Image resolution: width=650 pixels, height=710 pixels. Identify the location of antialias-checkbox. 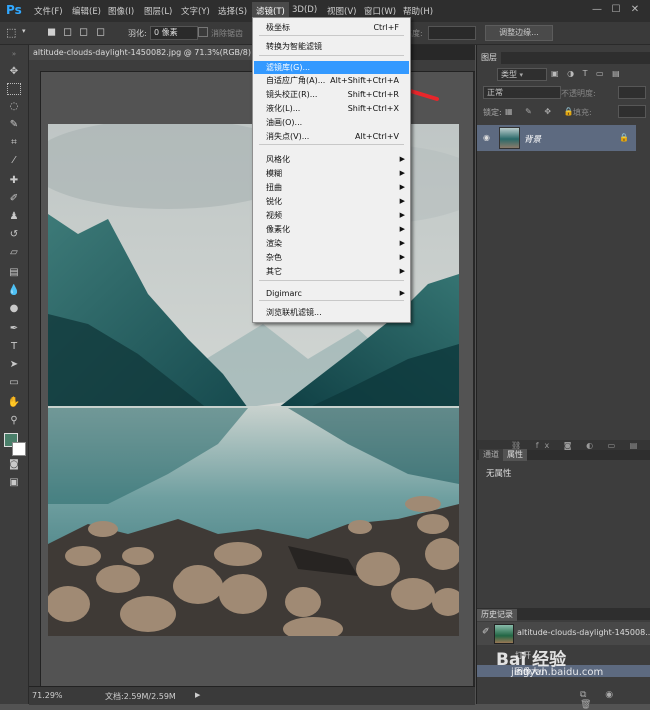
(203, 32).